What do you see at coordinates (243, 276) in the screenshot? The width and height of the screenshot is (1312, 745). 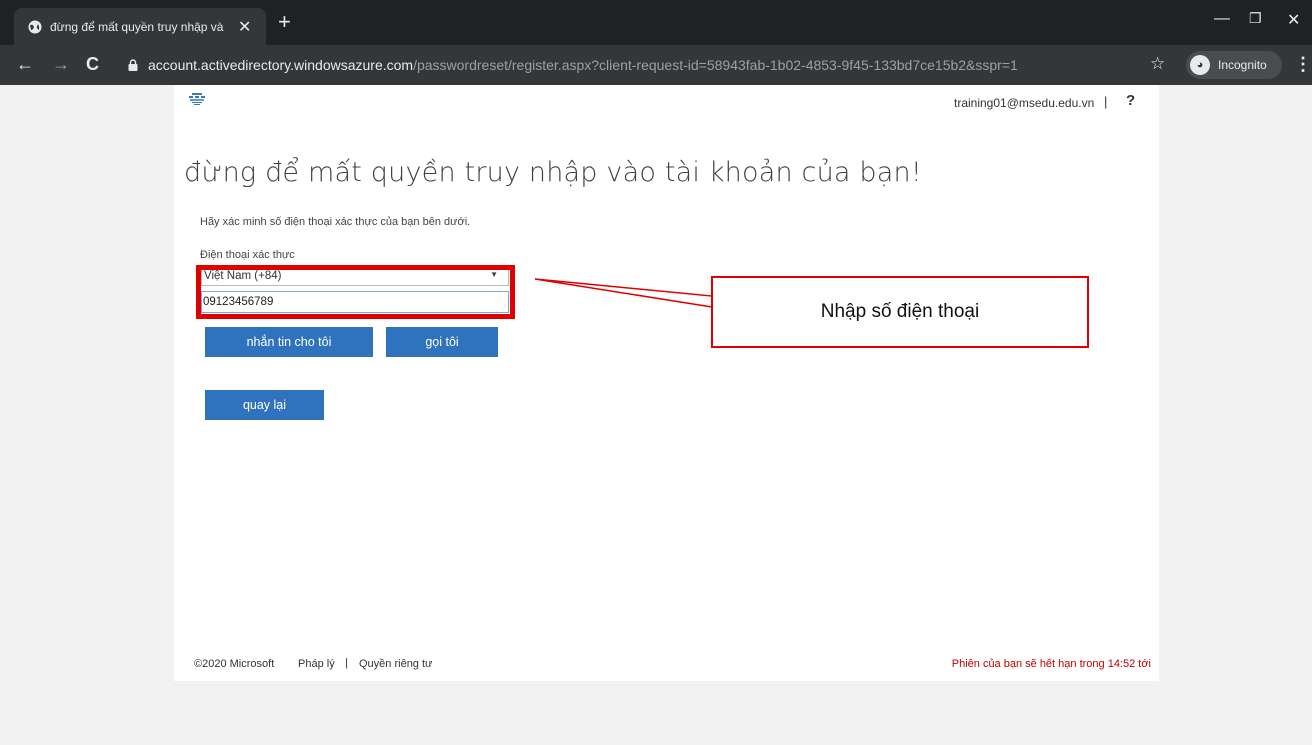 I see `country-code-value: Việt Nam (+84)` at bounding box center [243, 276].